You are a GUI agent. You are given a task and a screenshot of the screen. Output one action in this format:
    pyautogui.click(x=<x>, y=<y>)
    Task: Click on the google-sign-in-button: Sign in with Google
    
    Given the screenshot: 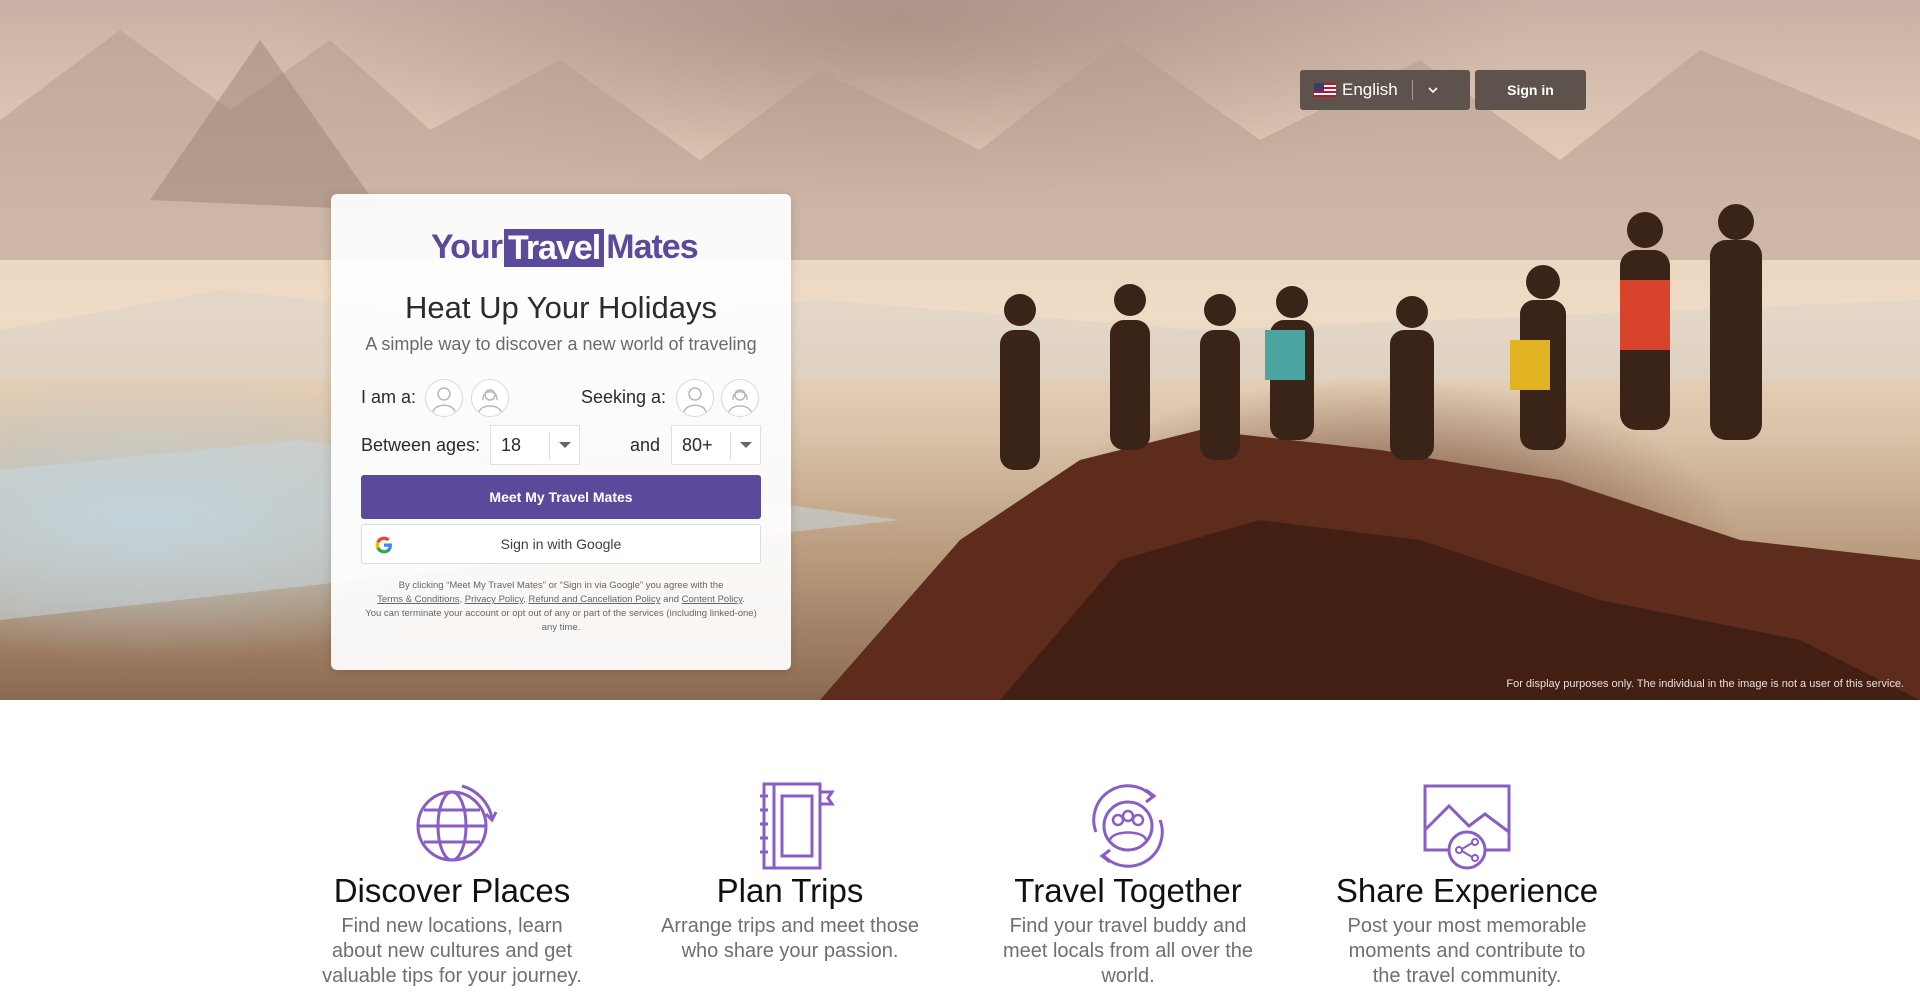 What is the action you would take?
    pyautogui.click(x=561, y=544)
    